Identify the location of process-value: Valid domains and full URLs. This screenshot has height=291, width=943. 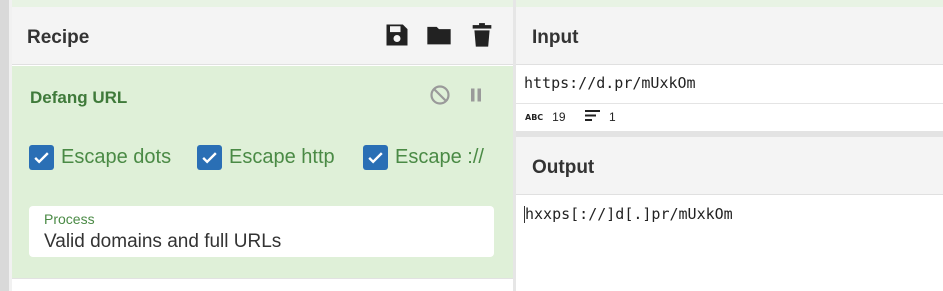
(163, 241).